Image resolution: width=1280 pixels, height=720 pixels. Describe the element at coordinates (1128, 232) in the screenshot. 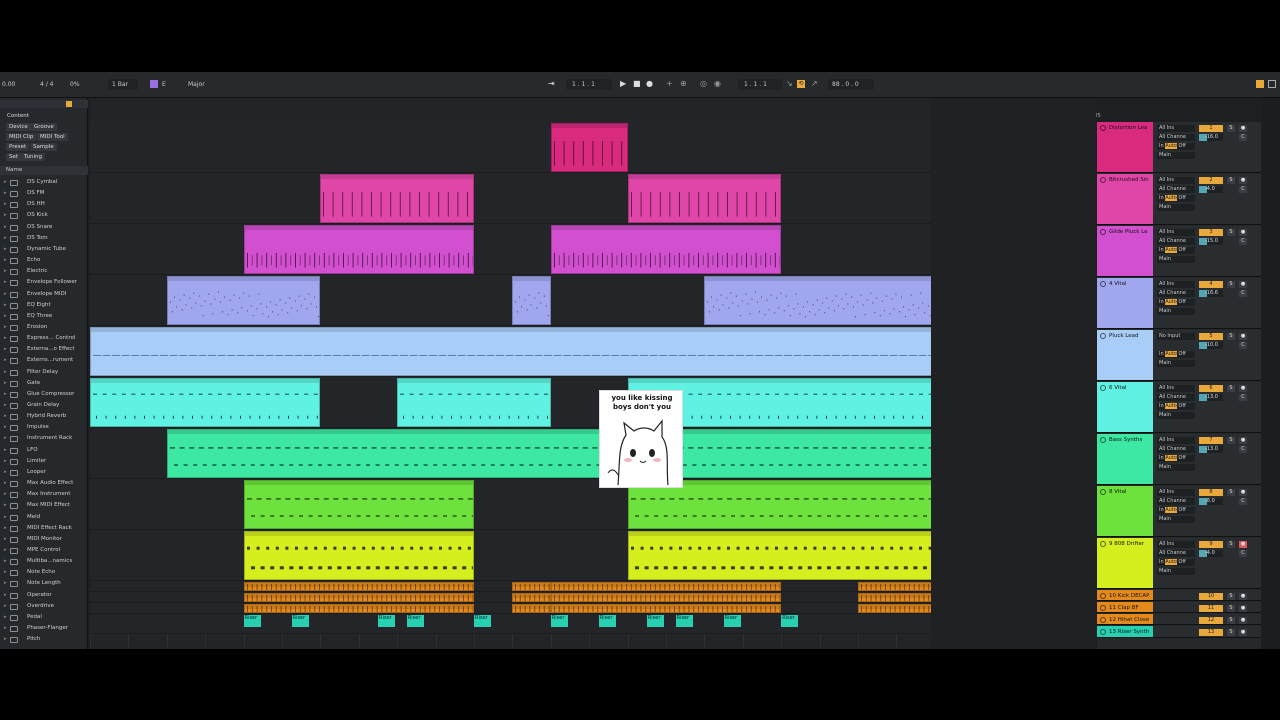

I see `track-name: Glide Pluck Le` at that location.